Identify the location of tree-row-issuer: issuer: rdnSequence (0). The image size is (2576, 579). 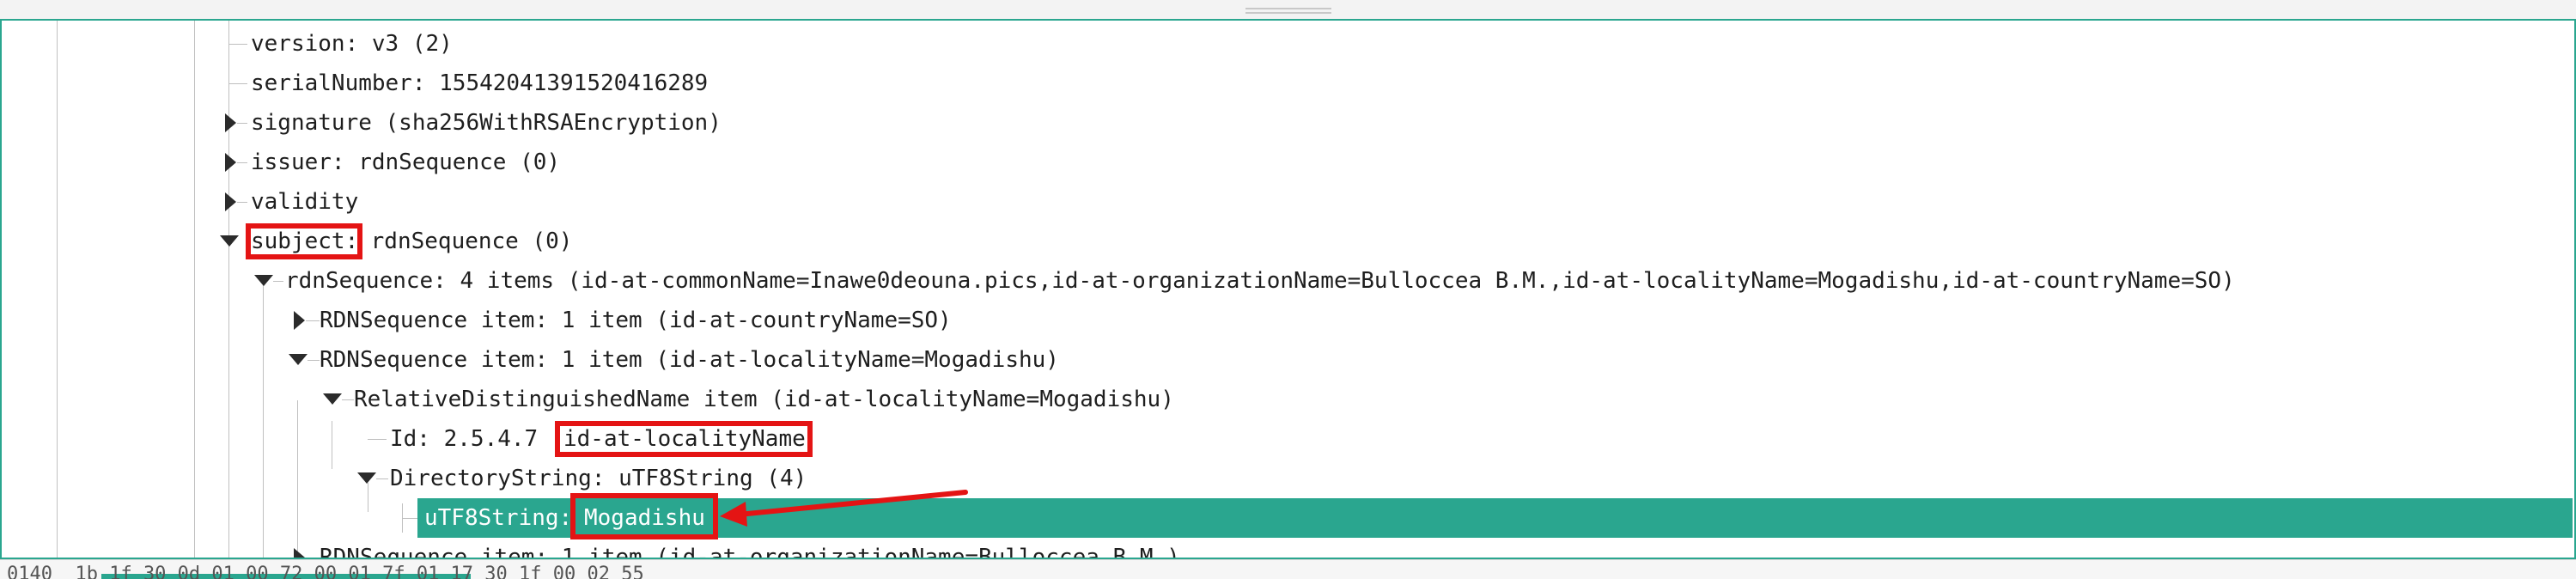
(1288, 162).